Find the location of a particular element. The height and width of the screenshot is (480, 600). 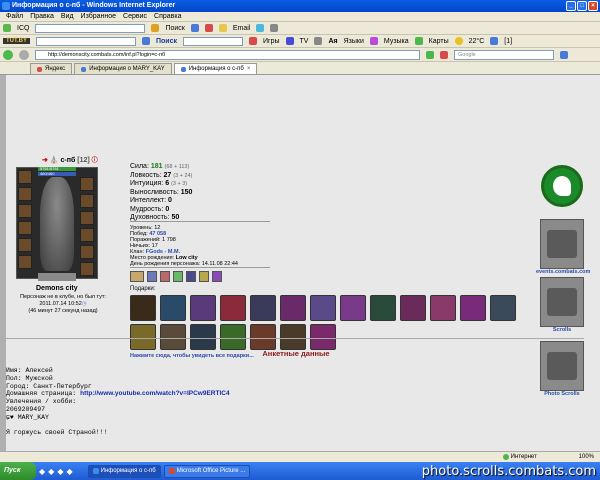

info-icon: ⓘ is located at coordinates (95, 161).